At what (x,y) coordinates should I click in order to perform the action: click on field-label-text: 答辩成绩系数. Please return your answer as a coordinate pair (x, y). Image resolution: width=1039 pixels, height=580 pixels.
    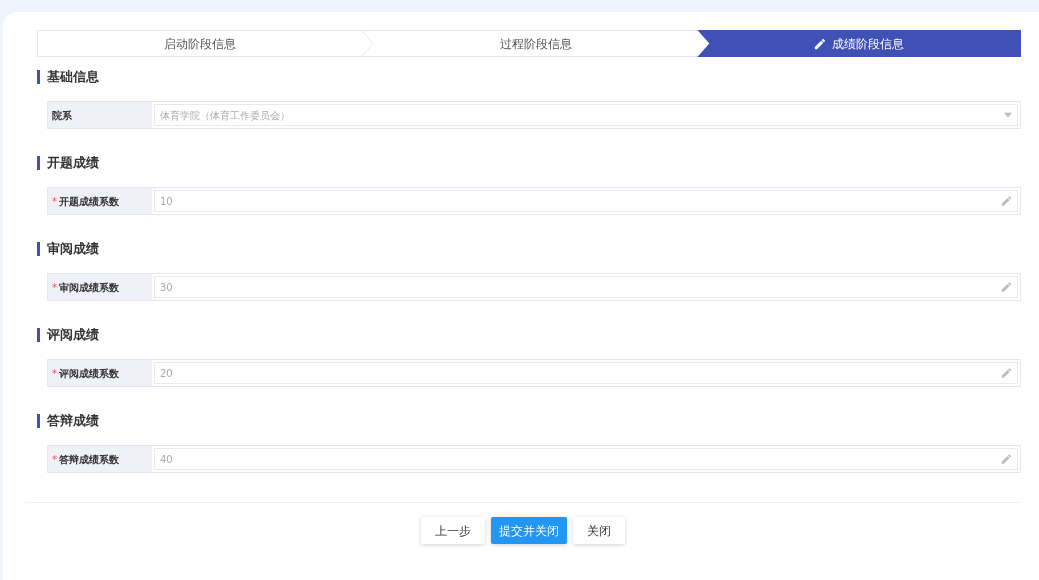
    Looking at the image, I should click on (89, 459).